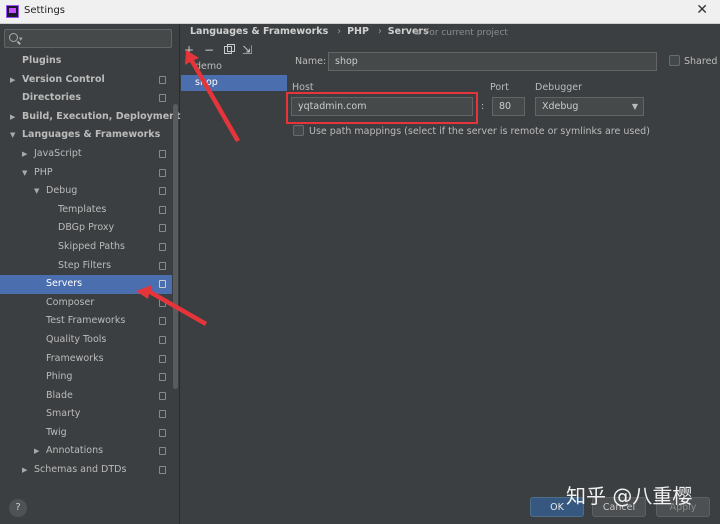 Image resolution: width=720 pixels, height=524 pixels. Describe the element at coordinates (86, 191) in the screenshot. I see `tree-item-debug: ▼ Debug` at that location.